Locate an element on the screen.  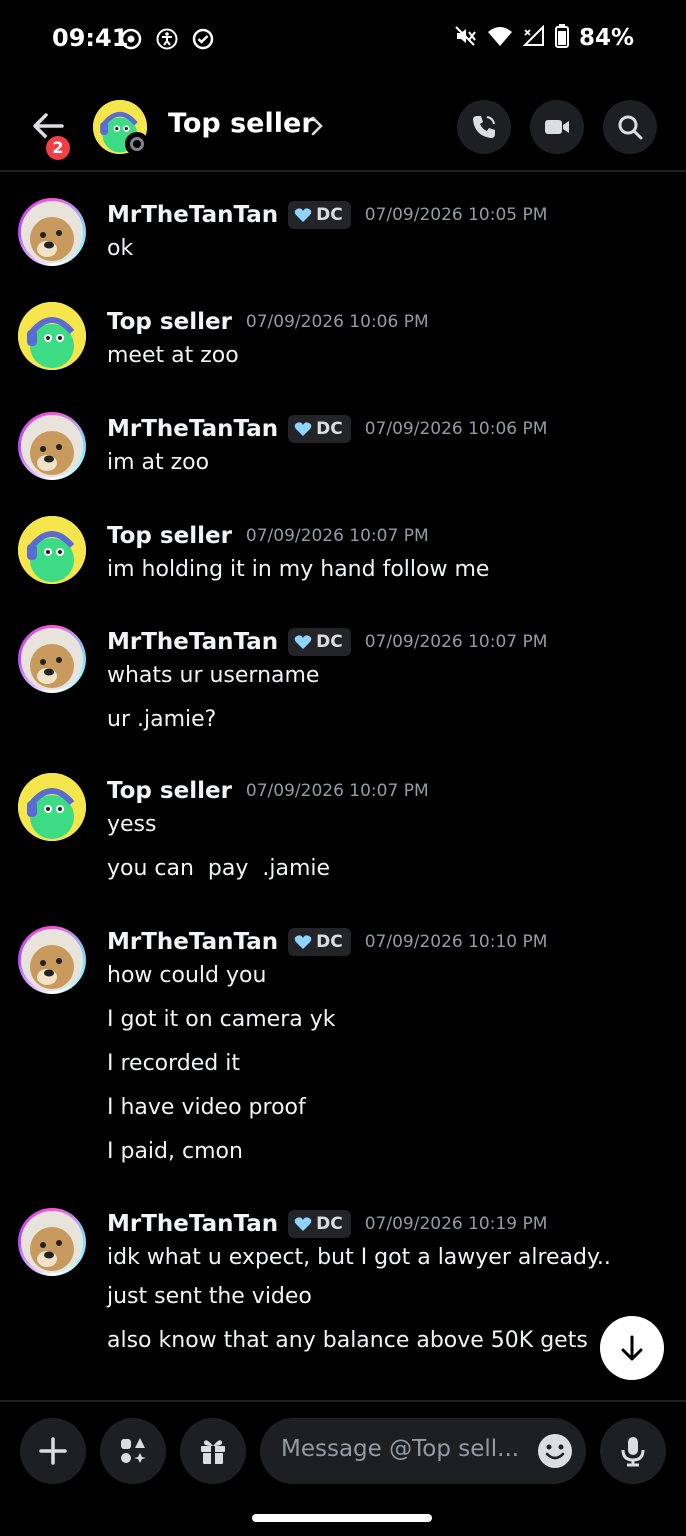
message-text: how could you is located at coordinates (187, 975).